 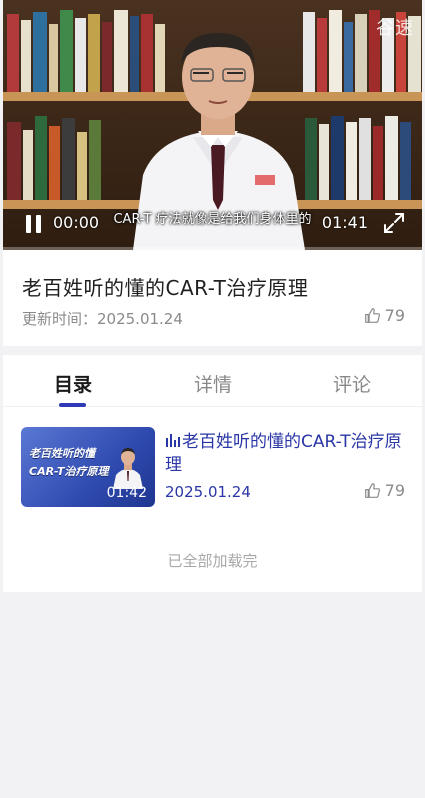 I want to click on update-time: 更新时间：2025.01.24, so click(x=102, y=319).